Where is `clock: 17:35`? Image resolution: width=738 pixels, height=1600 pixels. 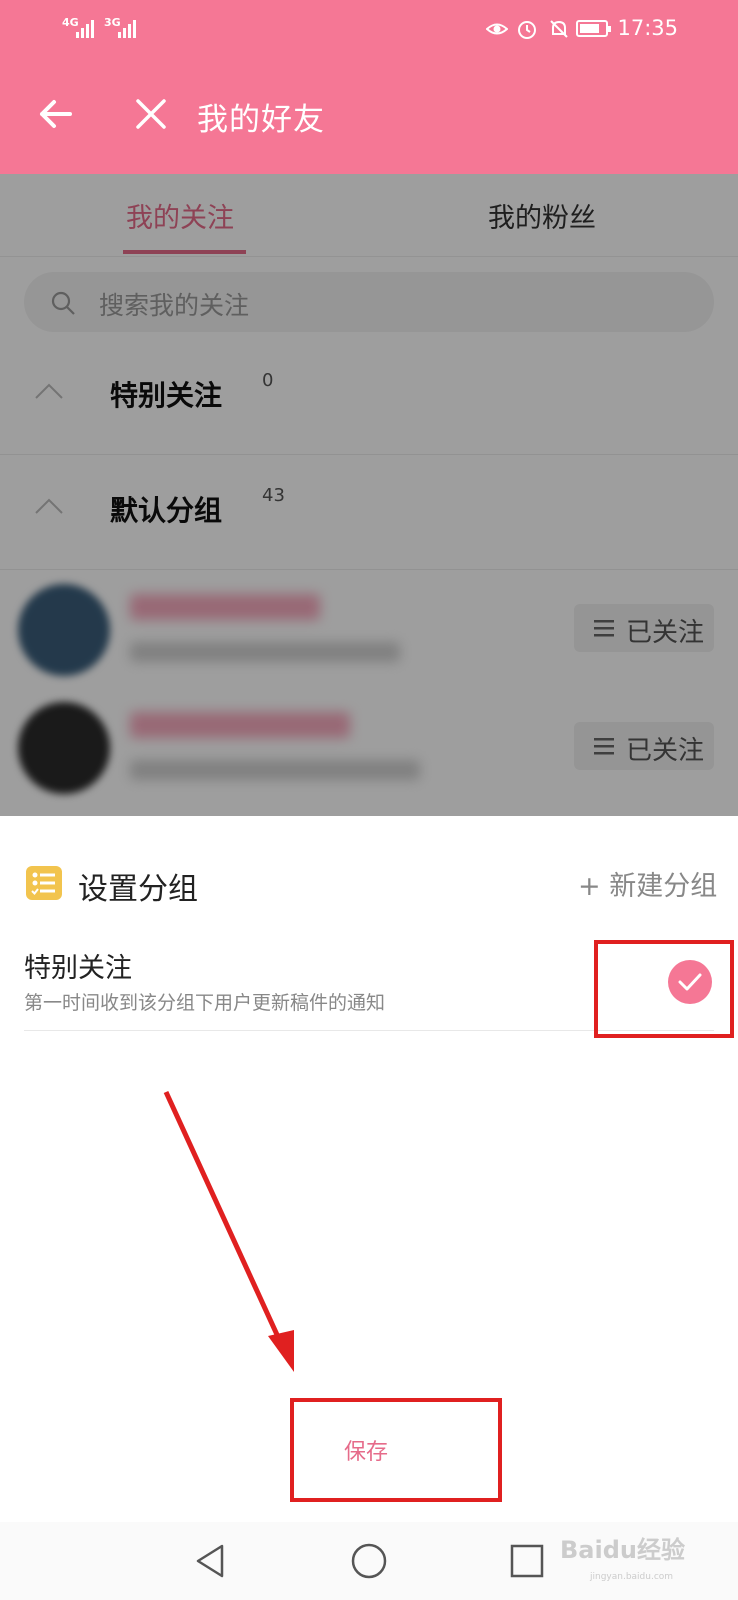
clock: 17:35 is located at coordinates (647, 28).